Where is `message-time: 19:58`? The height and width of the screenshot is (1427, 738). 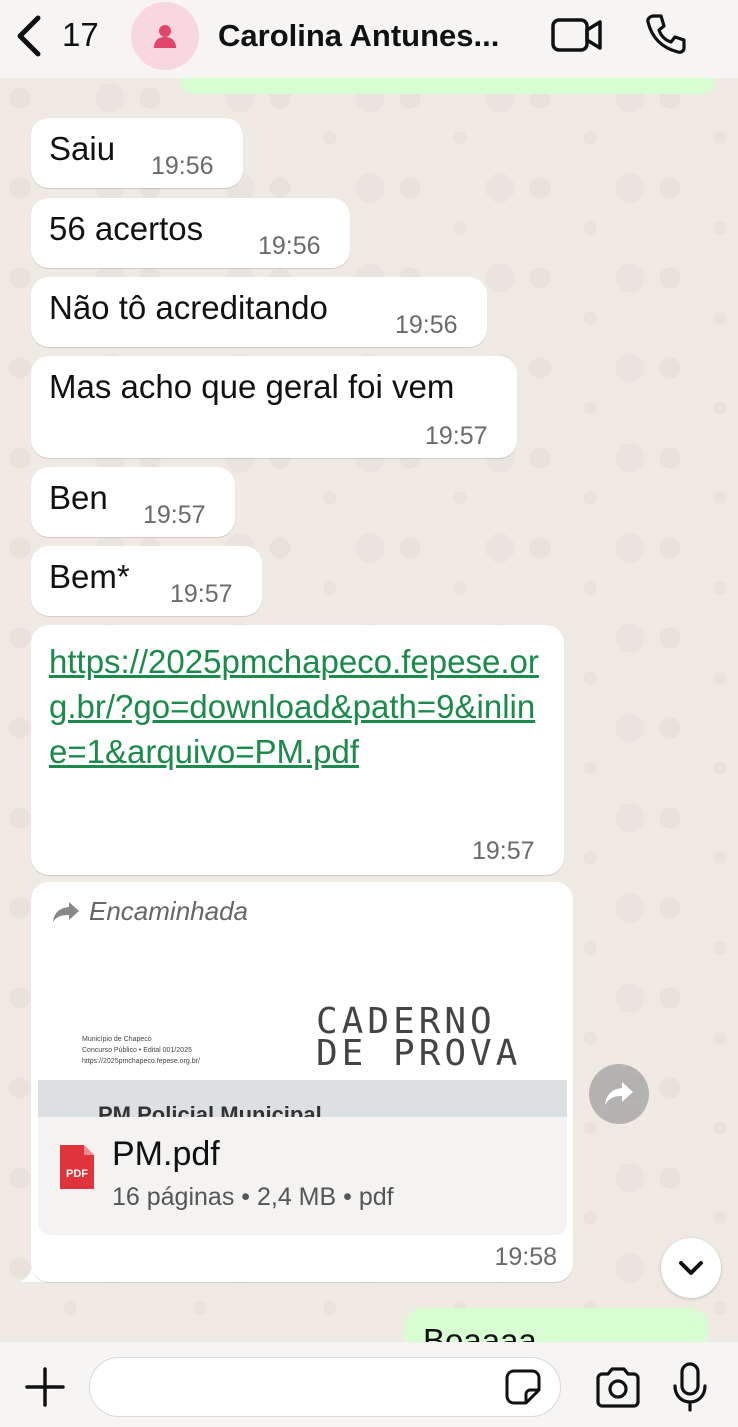 message-time: 19:58 is located at coordinates (525, 1257).